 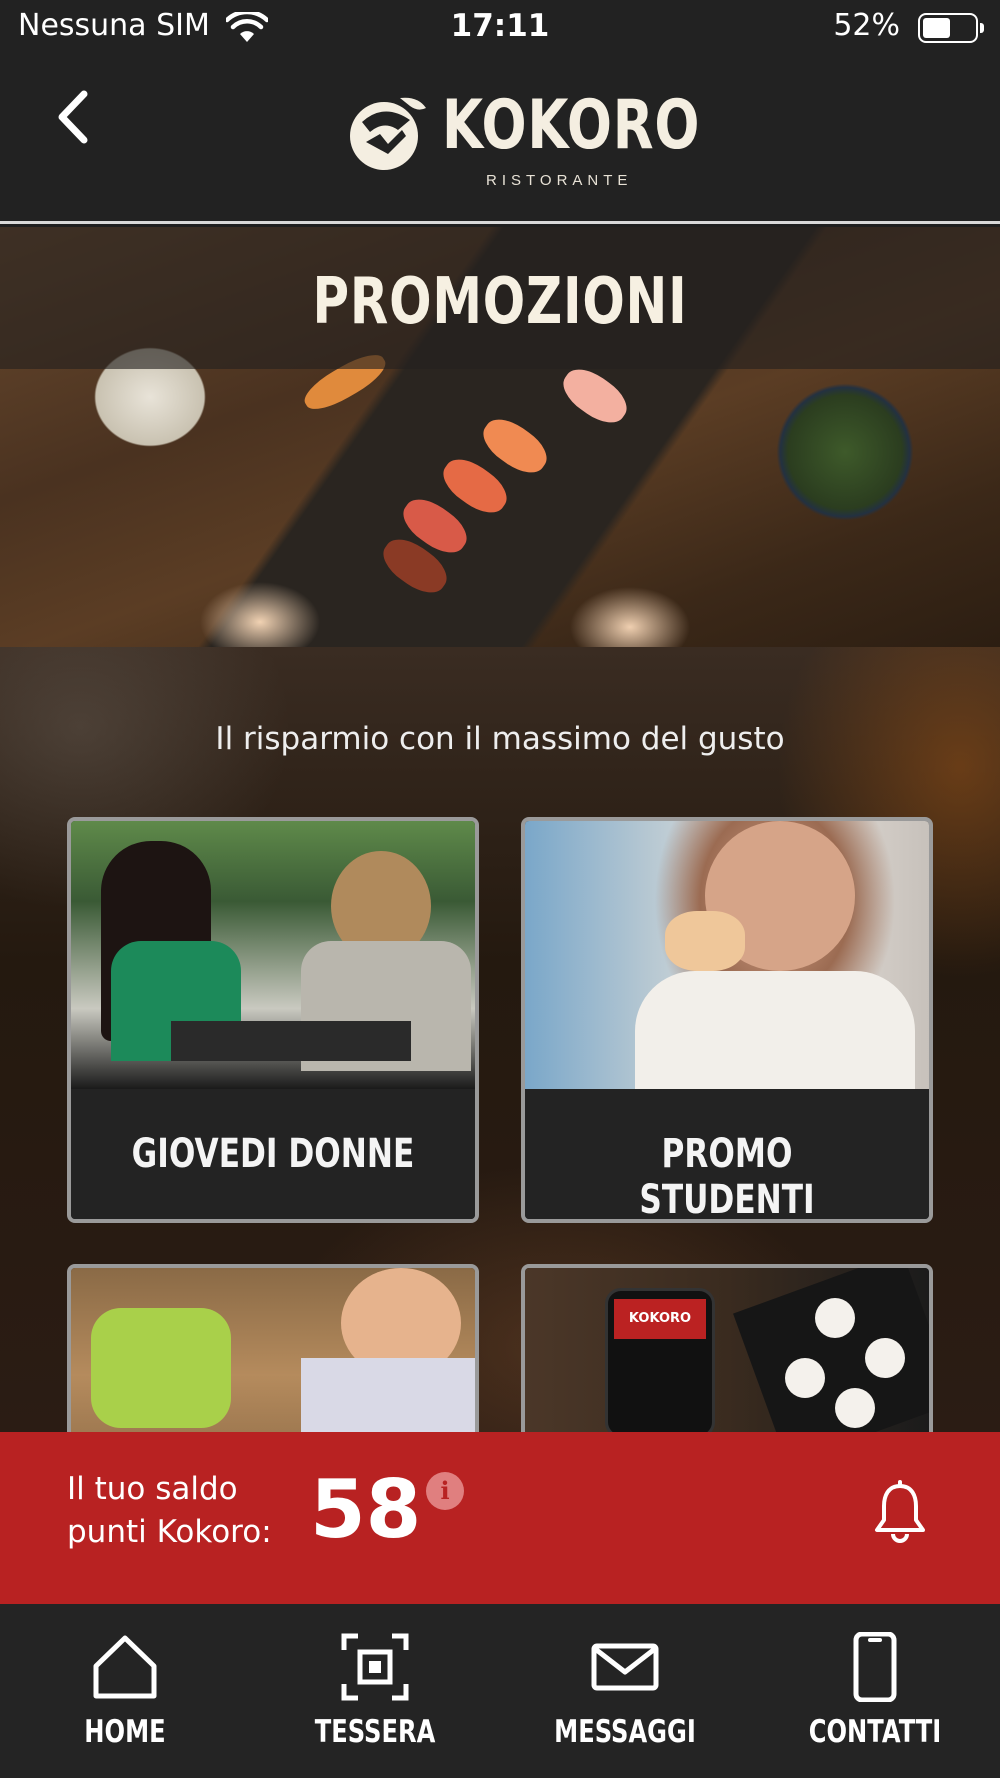 What do you see at coordinates (500, 1518) in the screenshot?
I see `points-balance-bar: Il tuo saldo punti Kokoro: 58 i` at bounding box center [500, 1518].